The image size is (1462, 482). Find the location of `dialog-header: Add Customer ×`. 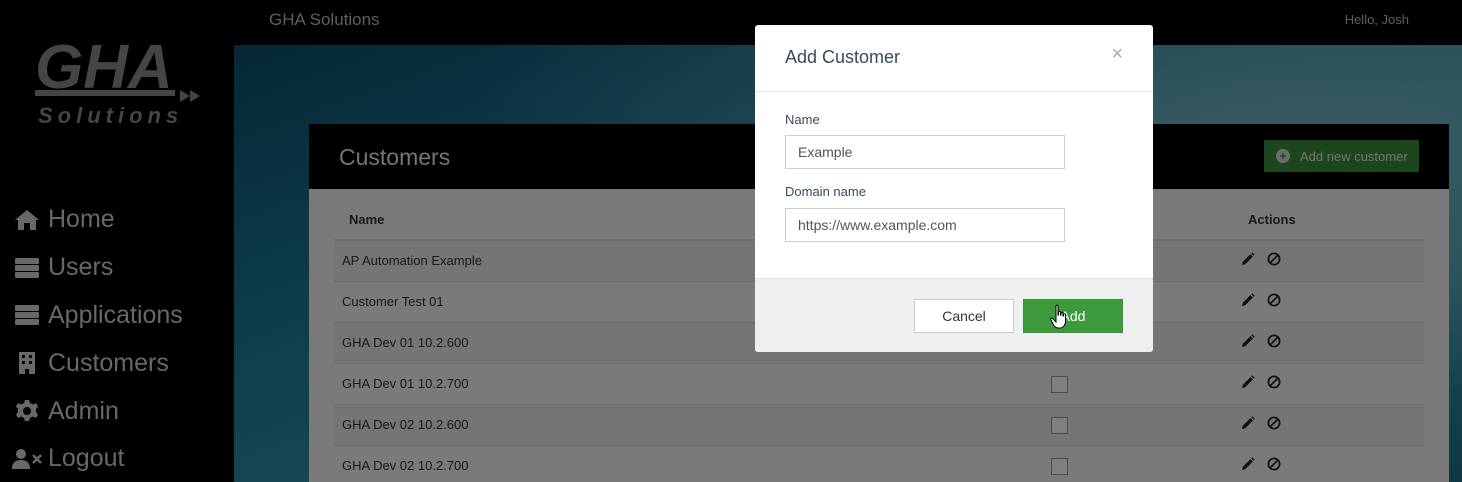

dialog-header: Add Customer × is located at coordinates (954, 58).